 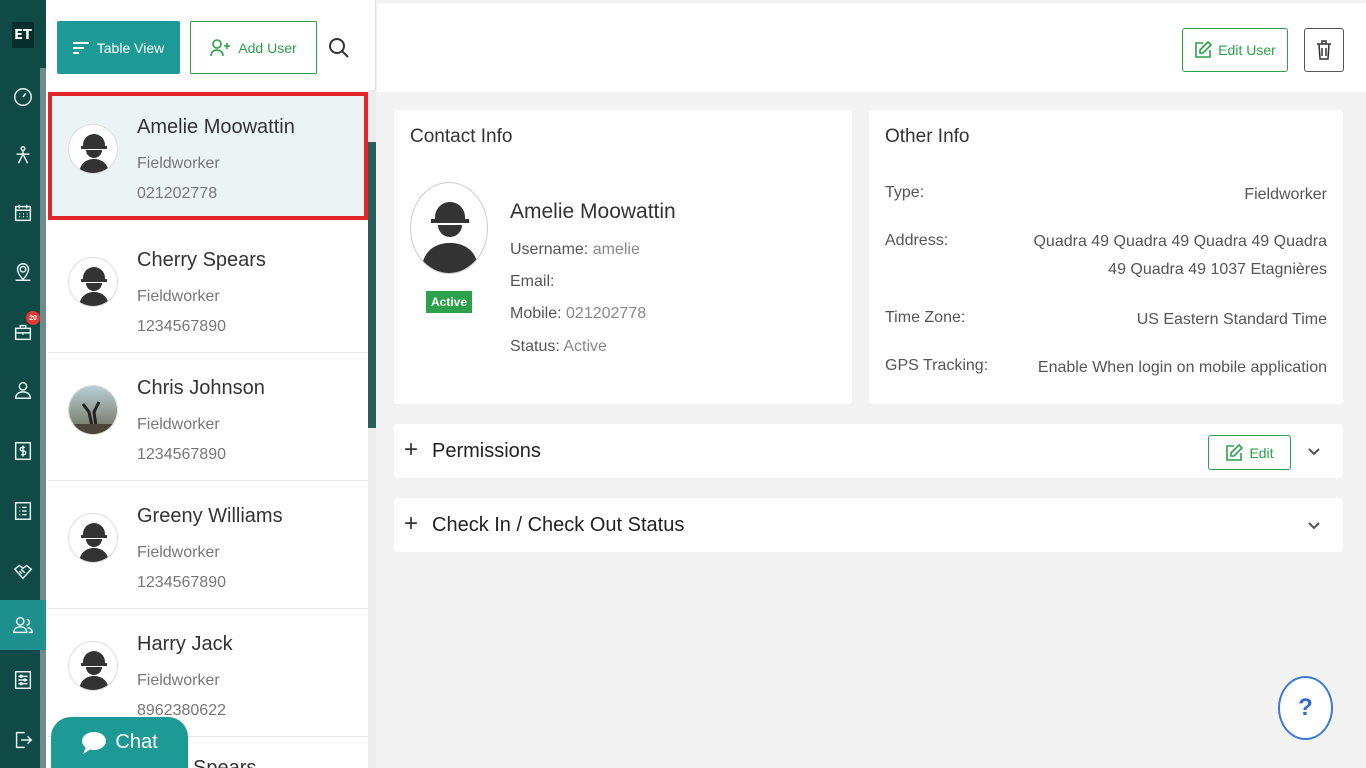 What do you see at coordinates (185, 644) in the screenshot?
I see `user-name: Harry Jack` at bounding box center [185, 644].